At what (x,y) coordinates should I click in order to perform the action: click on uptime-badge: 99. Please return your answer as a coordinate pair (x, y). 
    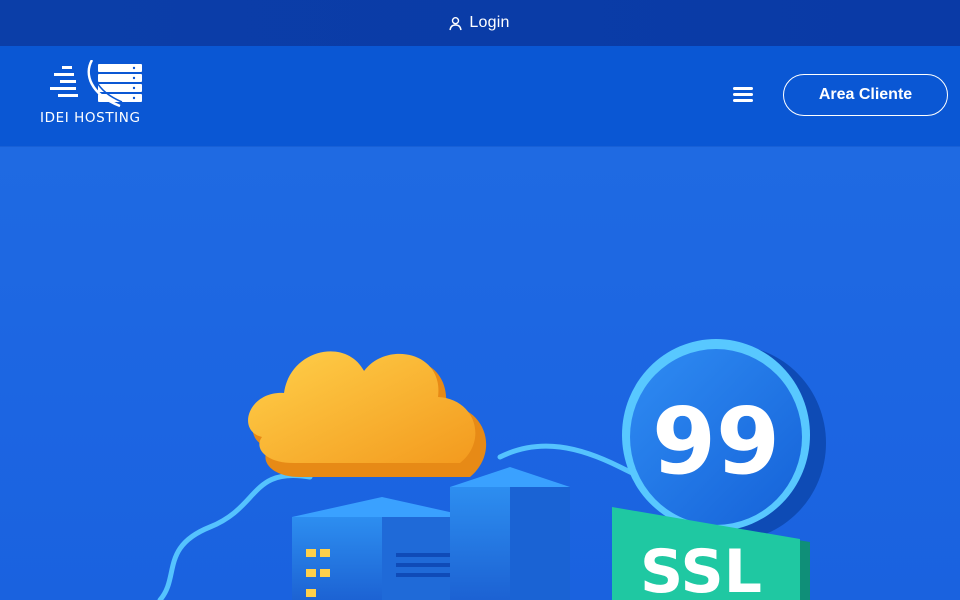
    Looking at the image, I should click on (724, 440).